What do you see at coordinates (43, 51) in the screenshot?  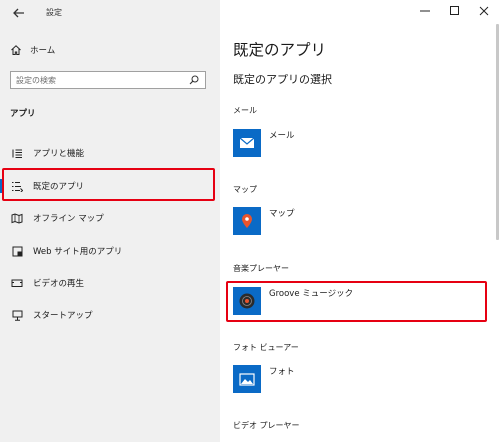 I see `home-label: ホーム` at bounding box center [43, 51].